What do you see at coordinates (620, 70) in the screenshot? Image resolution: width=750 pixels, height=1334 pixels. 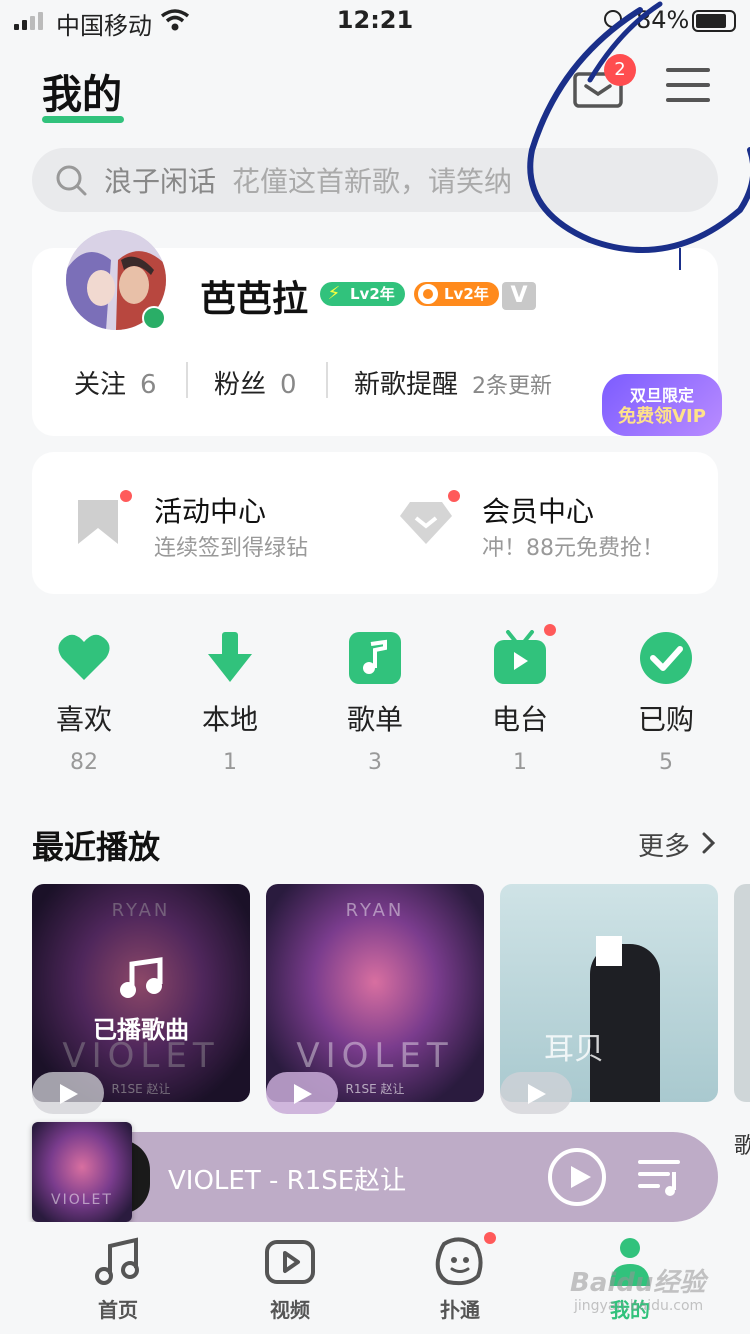 I see `mail-badge: 2` at bounding box center [620, 70].